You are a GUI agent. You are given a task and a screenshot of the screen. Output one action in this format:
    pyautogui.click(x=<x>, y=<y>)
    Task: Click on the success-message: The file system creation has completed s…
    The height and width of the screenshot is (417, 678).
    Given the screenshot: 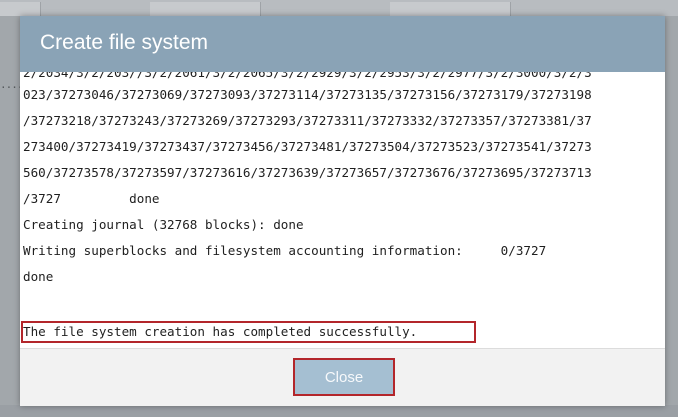 What is the action you would take?
    pyautogui.click(x=220, y=331)
    